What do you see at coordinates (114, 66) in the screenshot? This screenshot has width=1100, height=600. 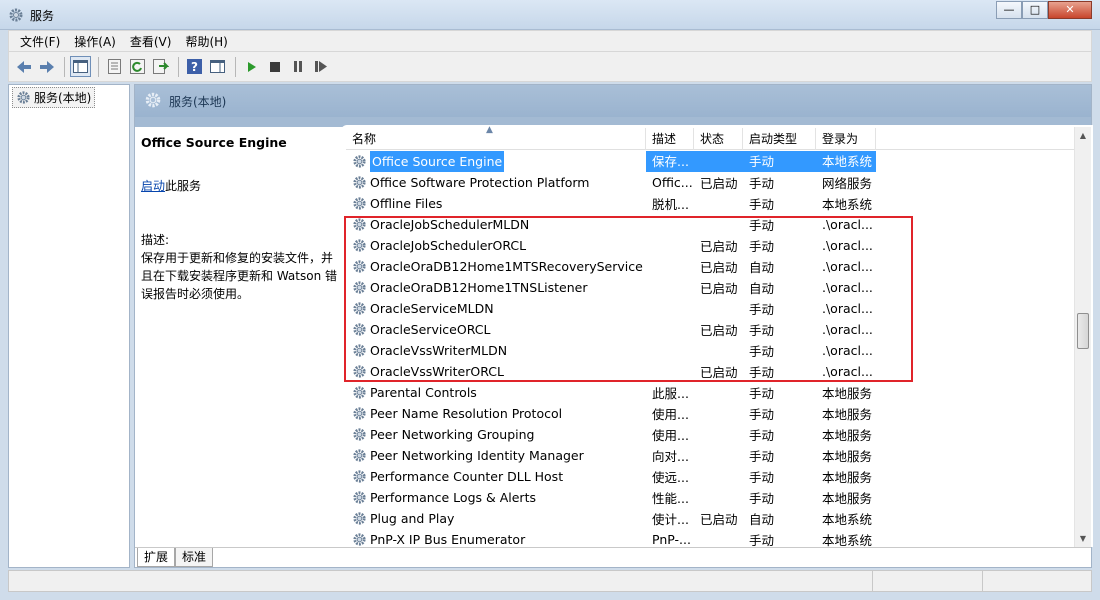 I see `properties-icon` at bounding box center [114, 66].